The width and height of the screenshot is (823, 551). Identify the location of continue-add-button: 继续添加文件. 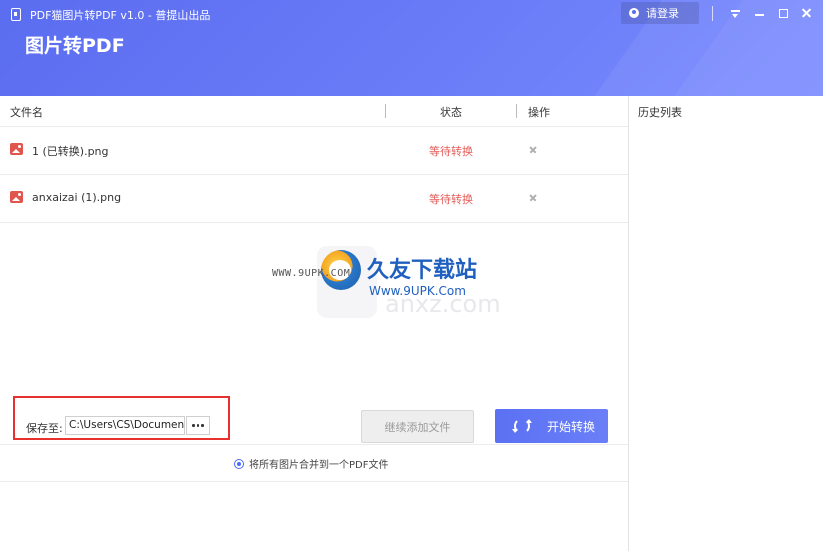
(417, 426).